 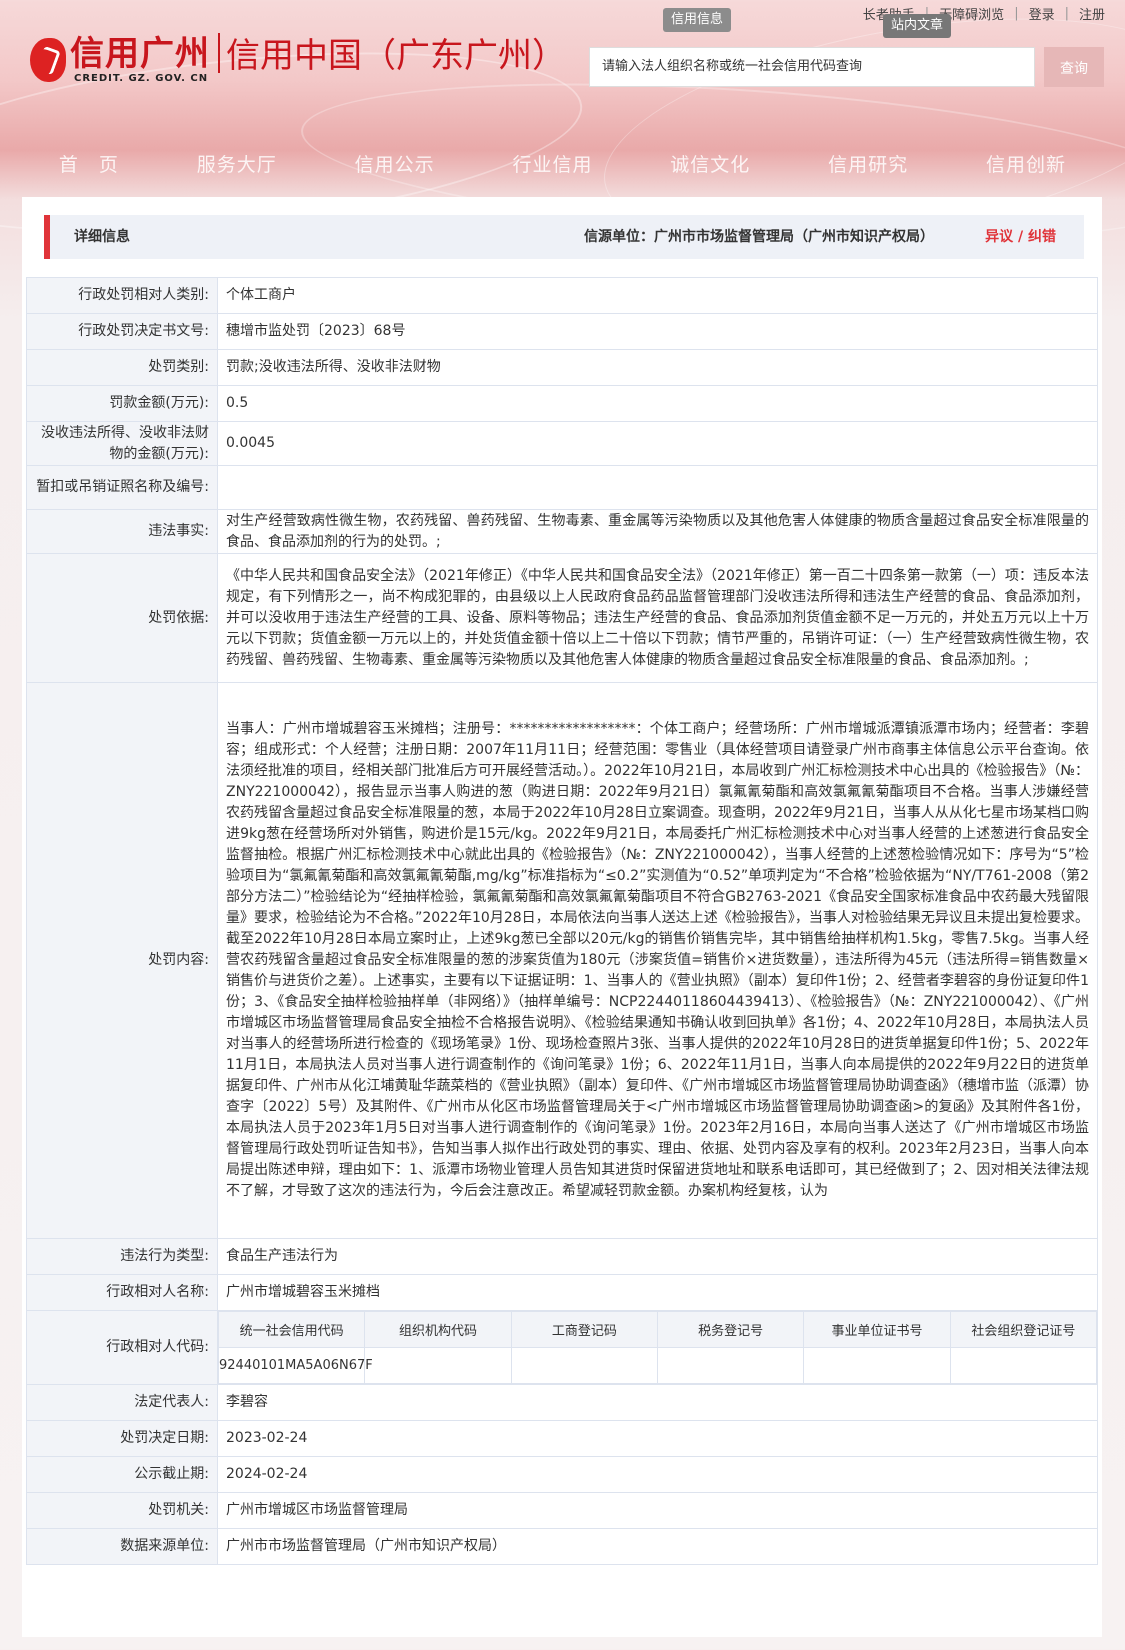 I want to click on code-header: 组织机构代码, so click(x=438, y=1329).